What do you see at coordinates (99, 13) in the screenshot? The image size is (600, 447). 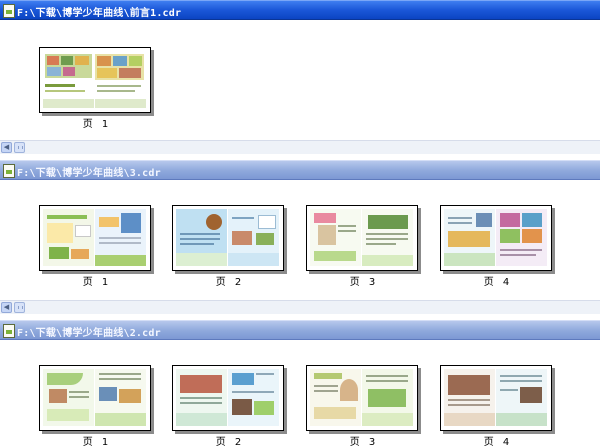 I see `window-1-title: F:\下载\博学少年曲线\前言1.cdr` at bounding box center [99, 13].